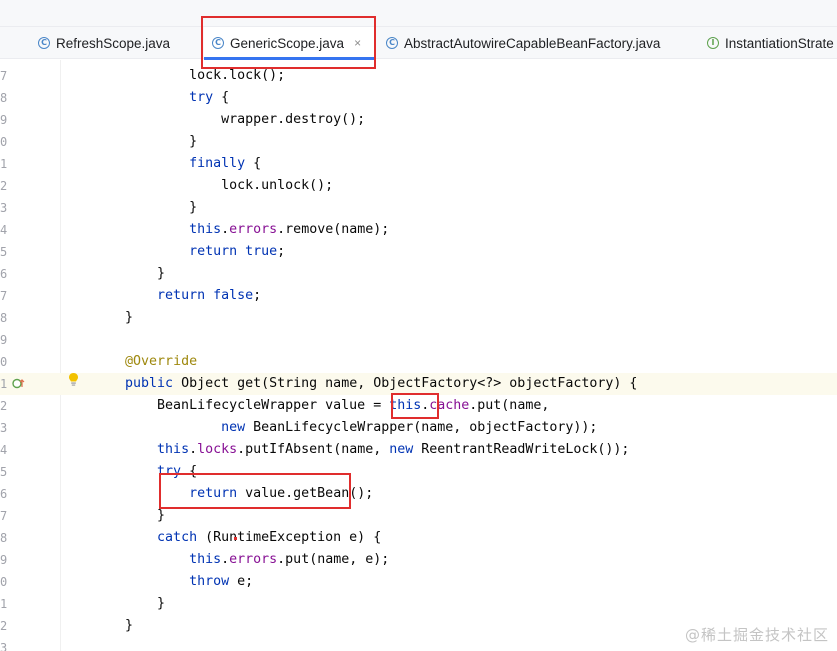 Image resolution: width=837 pixels, height=651 pixels. I want to click on code-line: 6 }, so click(418, 274).